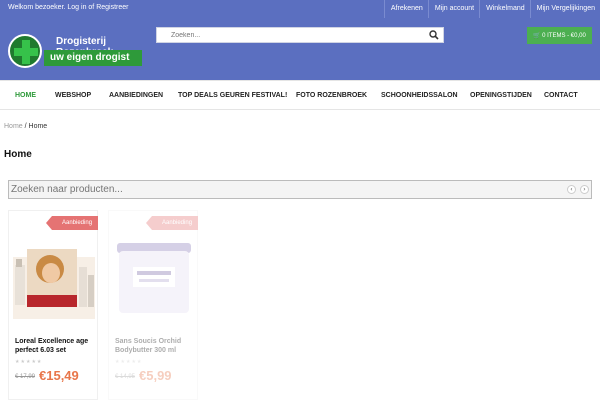 Image resolution: width=600 pixels, height=400 pixels. What do you see at coordinates (559, 35) in the screenshot?
I see `cart-button: 🛒 0 ITEMS - €0,00` at bounding box center [559, 35].